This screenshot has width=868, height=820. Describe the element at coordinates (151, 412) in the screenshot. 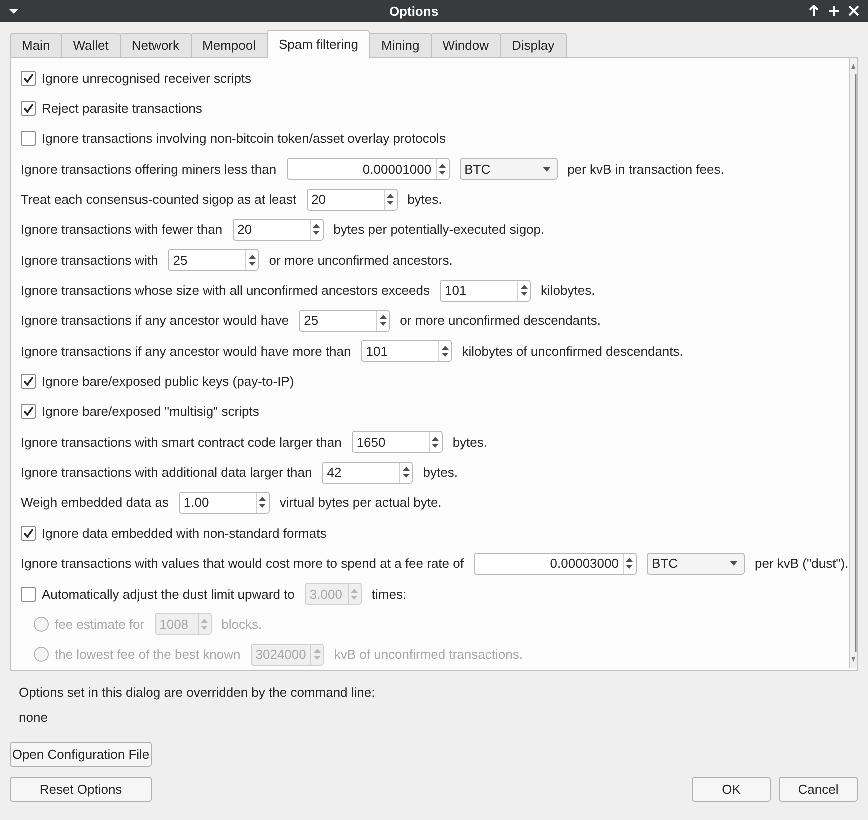

I see `option-label: Ignore bare/exposed "multisig" scripts` at that location.